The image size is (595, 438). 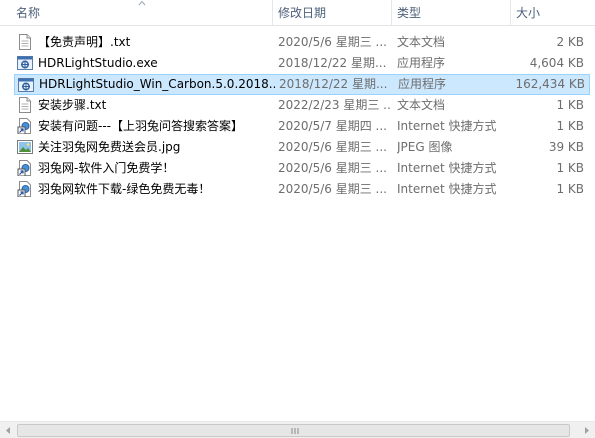 I want to click on file-size: 4,604 KB, so click(x=556, y=63).